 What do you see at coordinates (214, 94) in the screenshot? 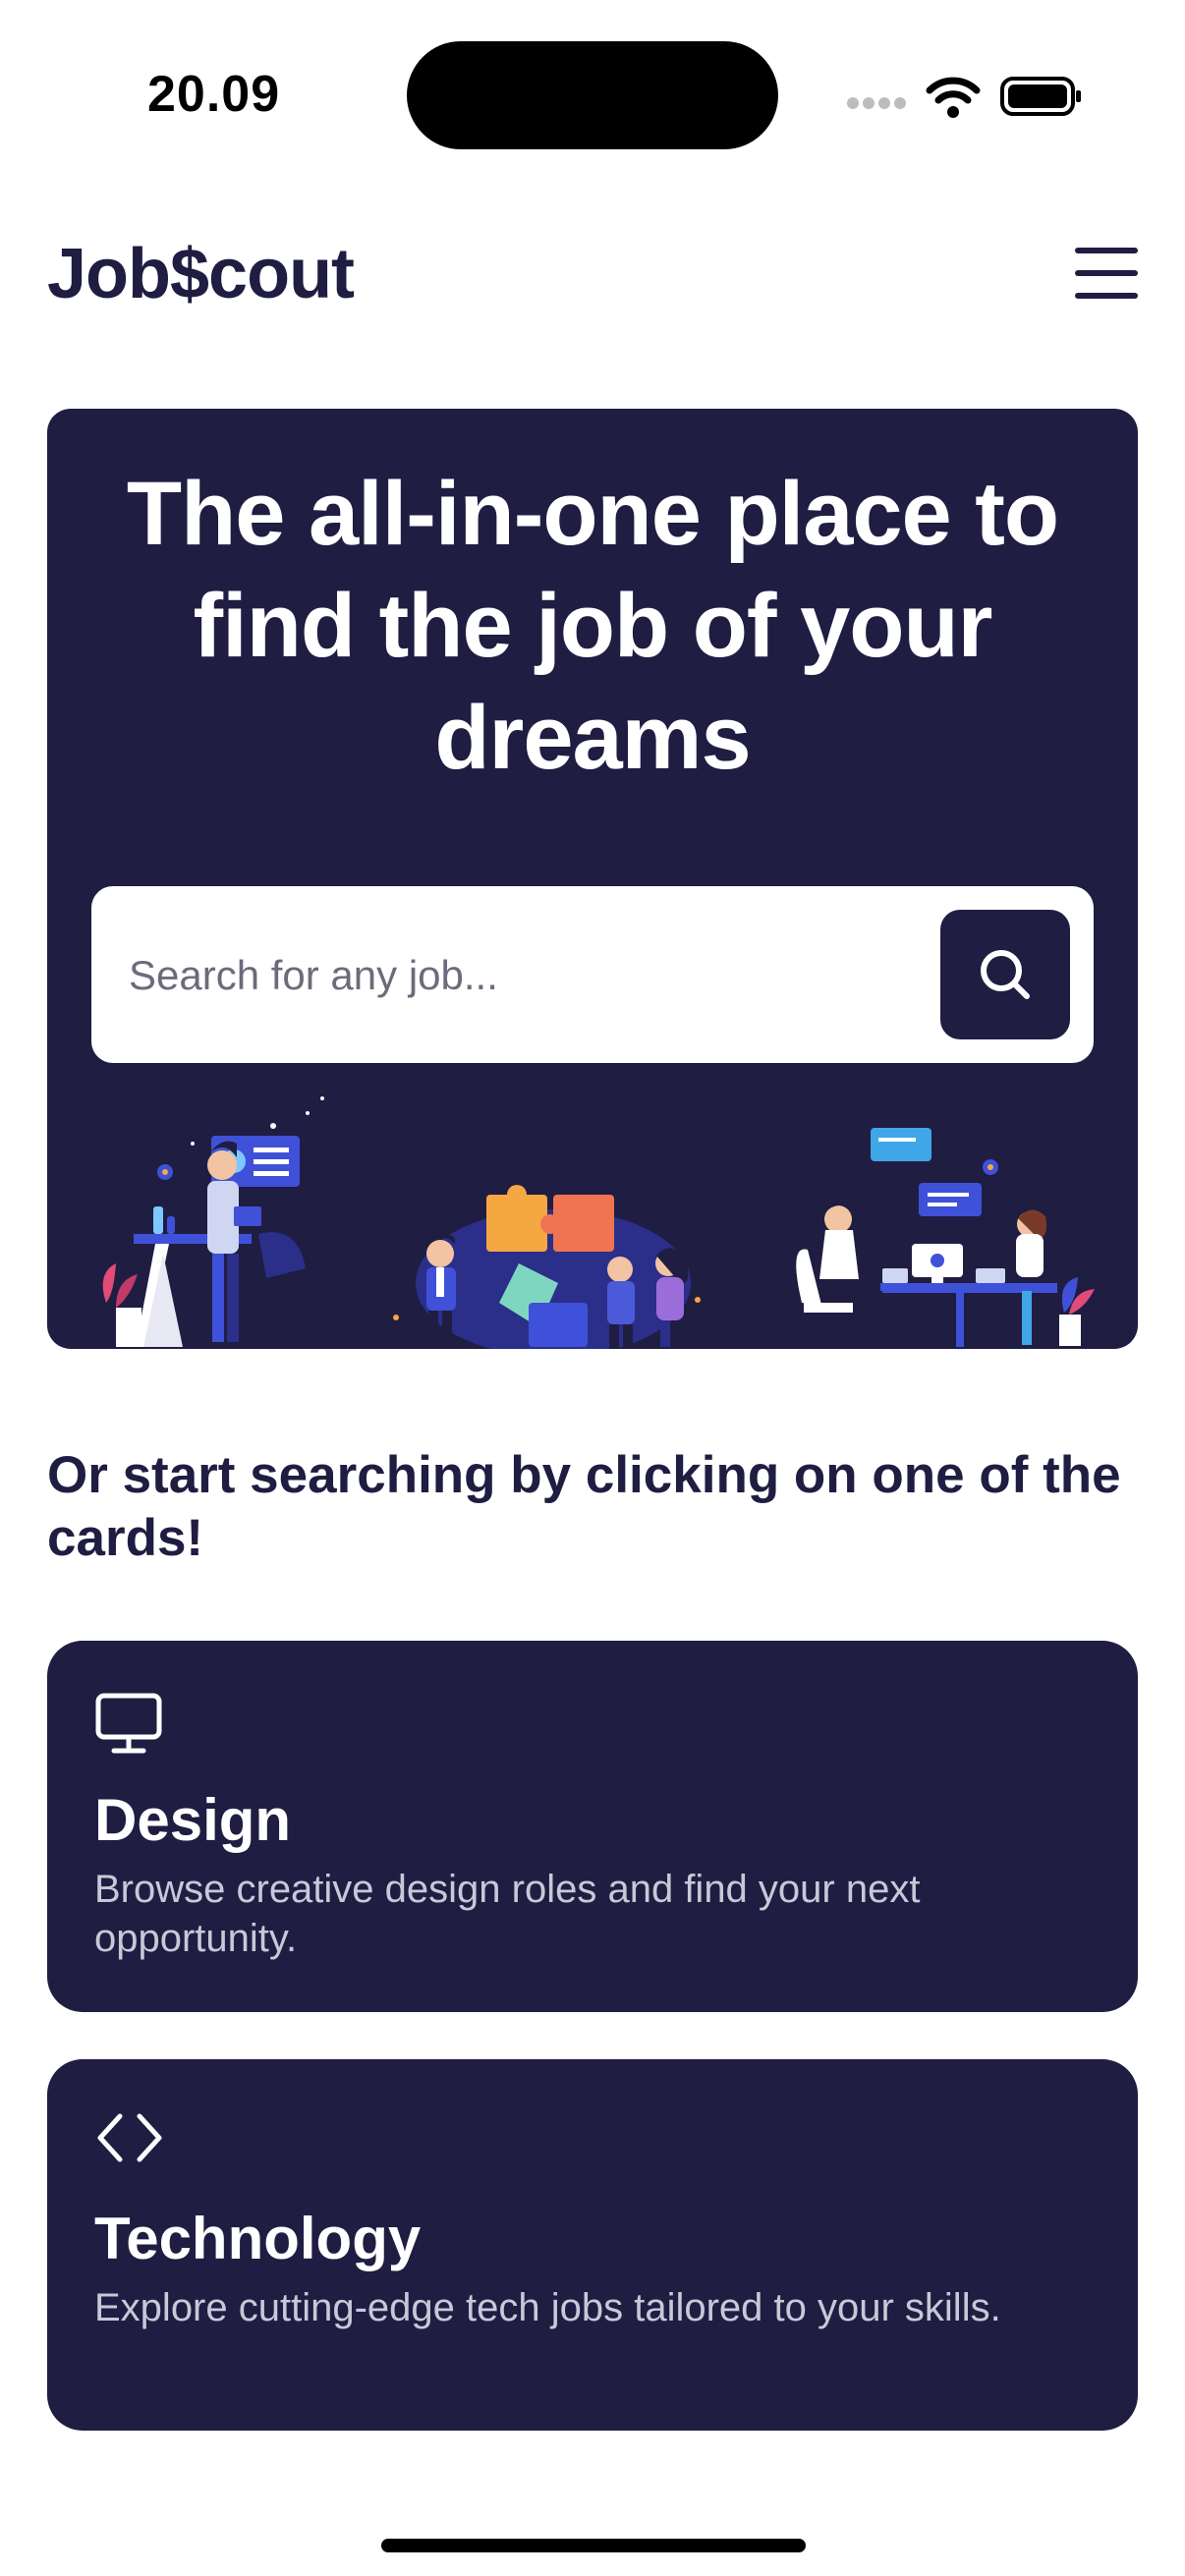
I see `status-time: 20.09` at bounding box center [214, 94].